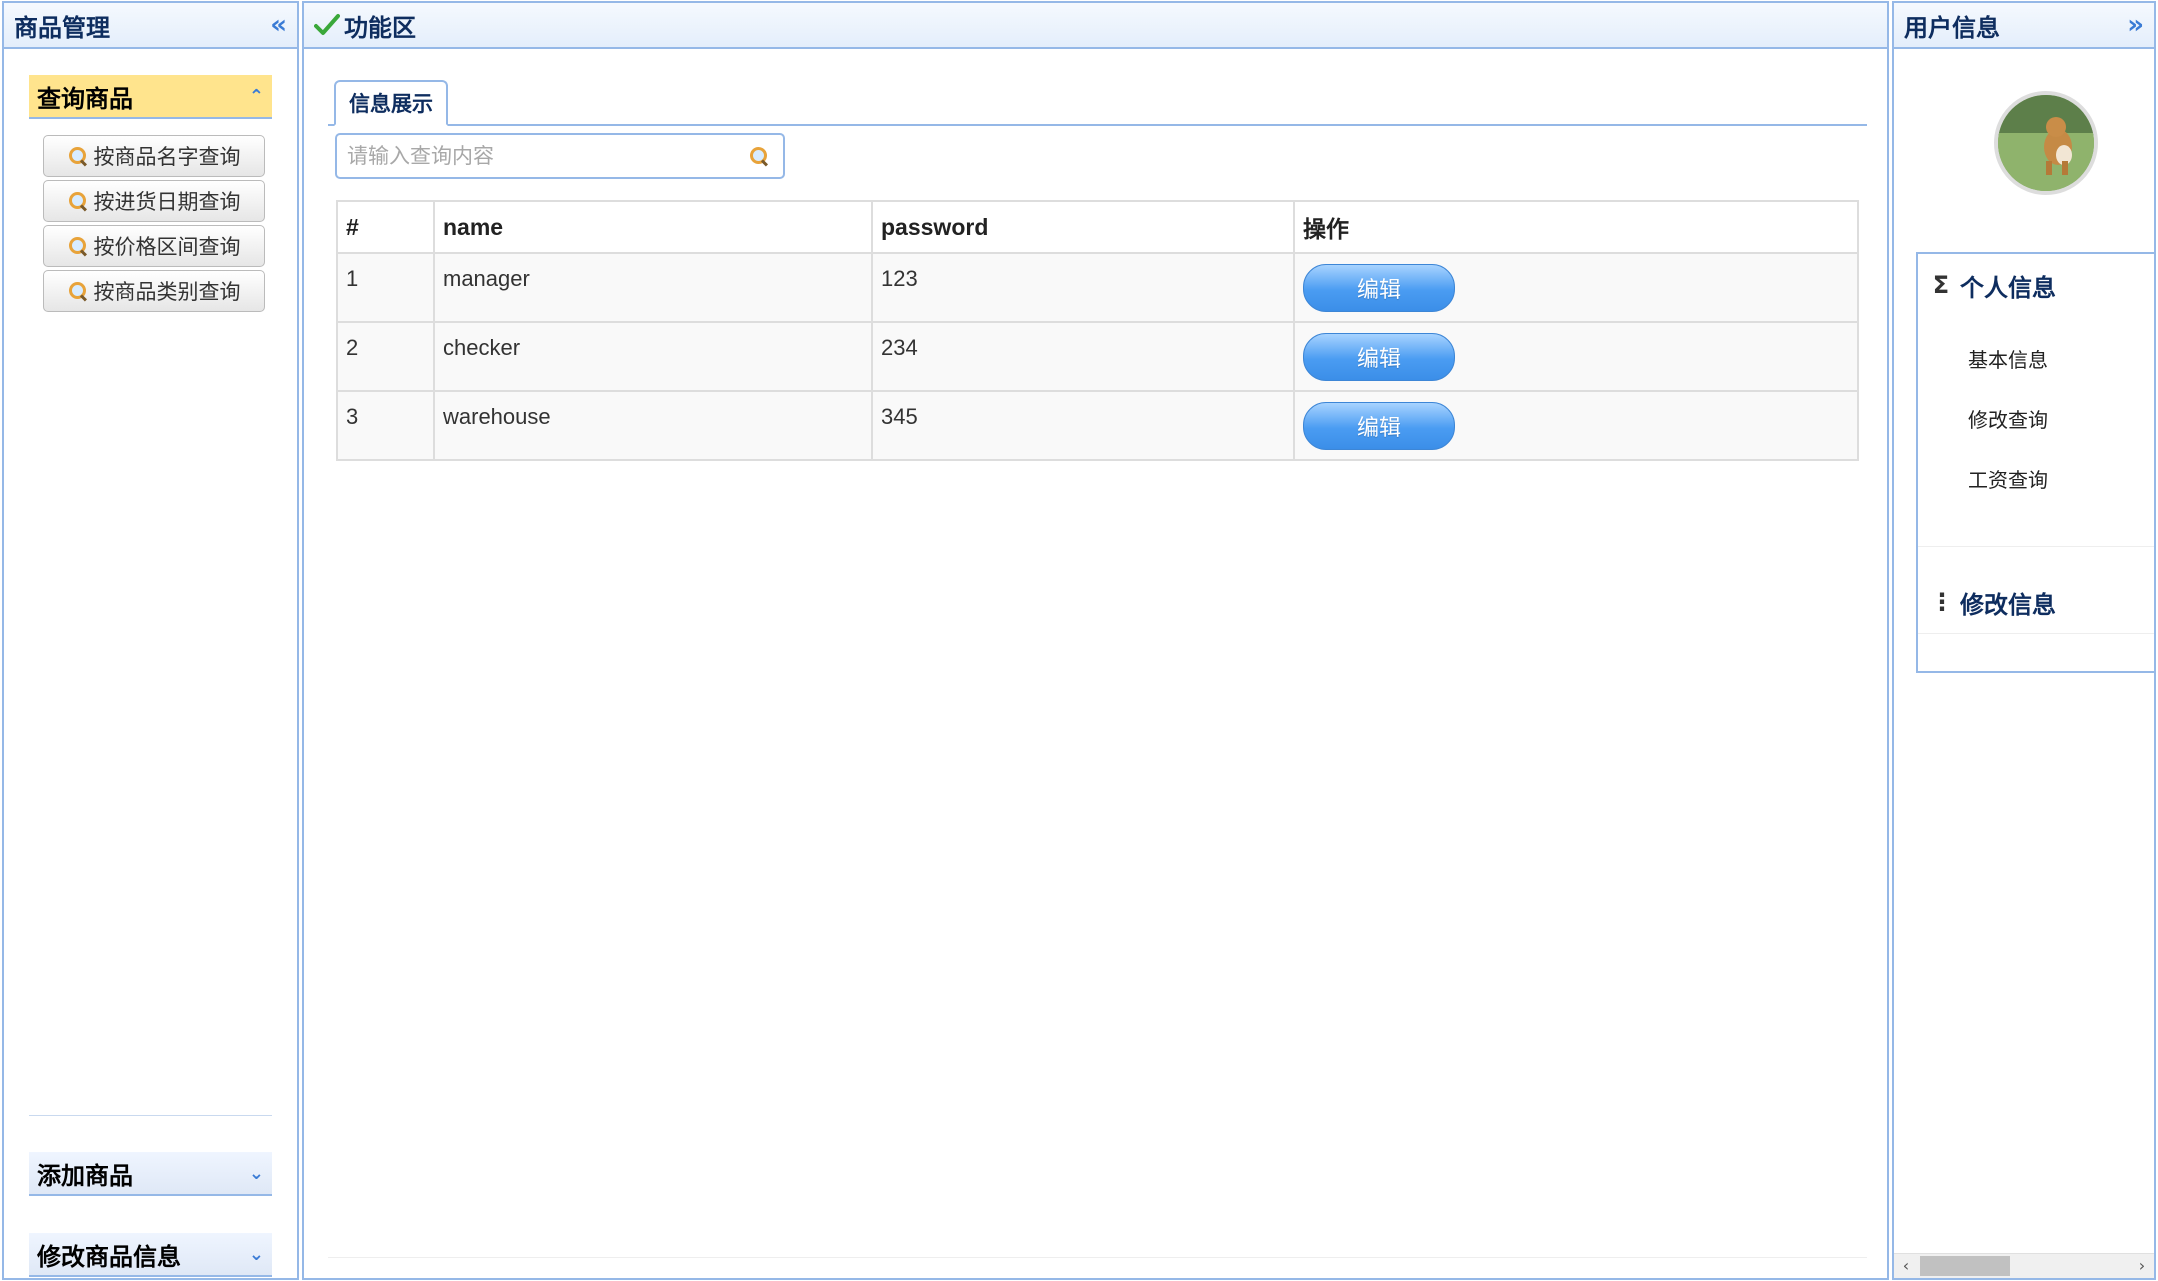  What do you see at coordinates (385, 227) in the screenshot?
I see `column-header-id: #` at bounding box center [385, 227].